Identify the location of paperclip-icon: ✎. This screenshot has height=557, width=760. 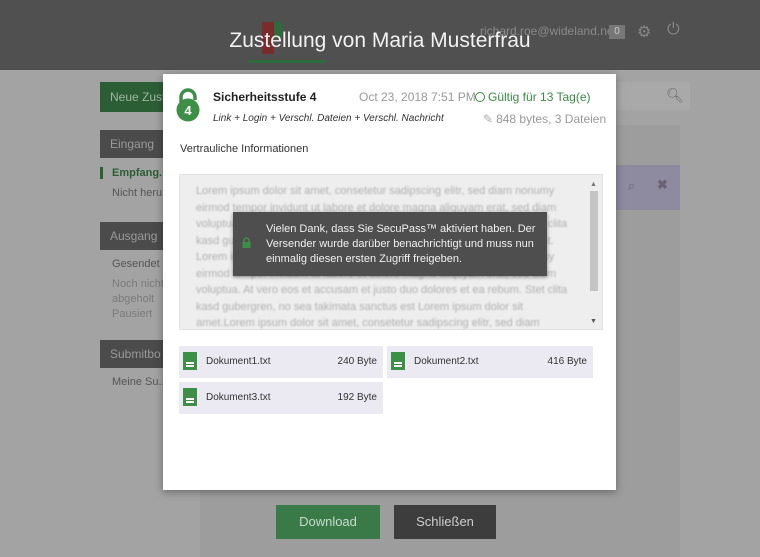
(488, 119).